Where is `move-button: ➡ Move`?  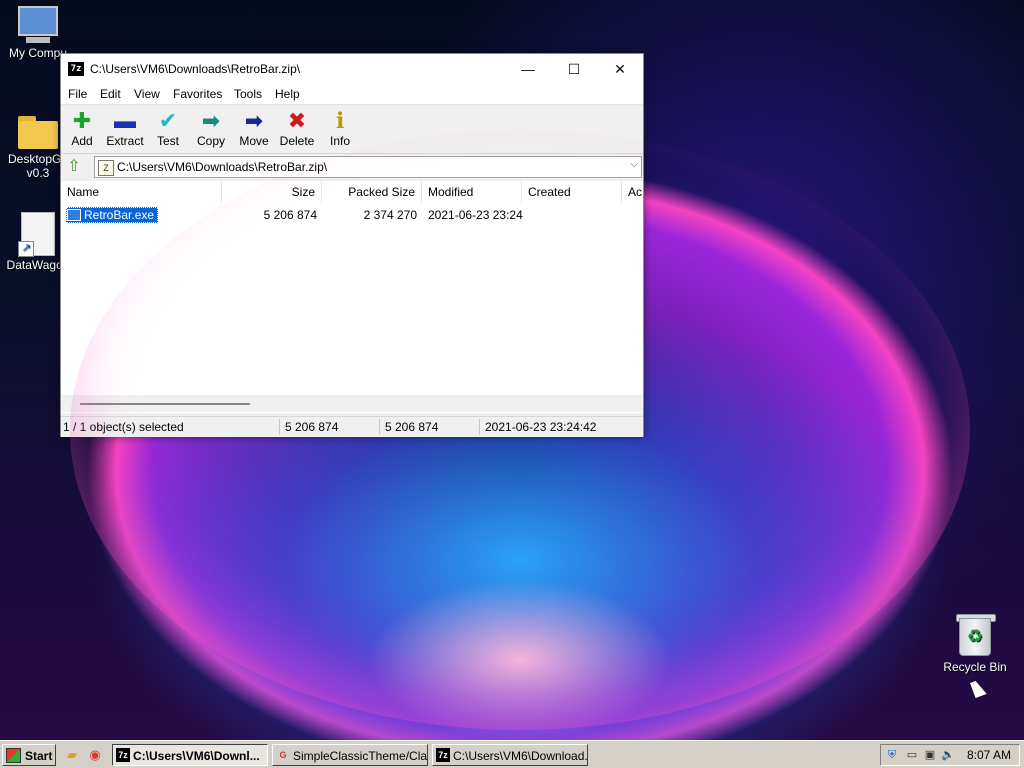
move-button: ➡ Move is located at coordinates (254, 130).